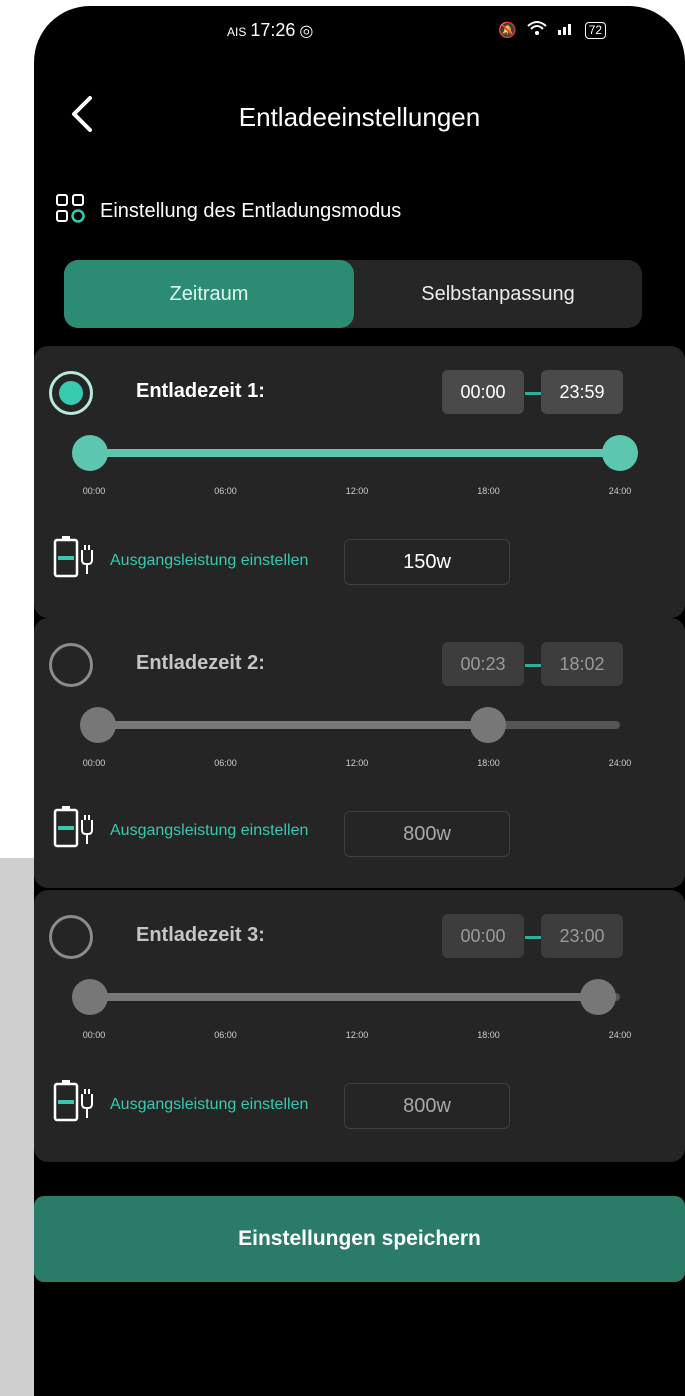  Describe the element at coordinates (200, 663) in the screenshot. I see `slot-2-title: Entladezeit 2:` at that location.